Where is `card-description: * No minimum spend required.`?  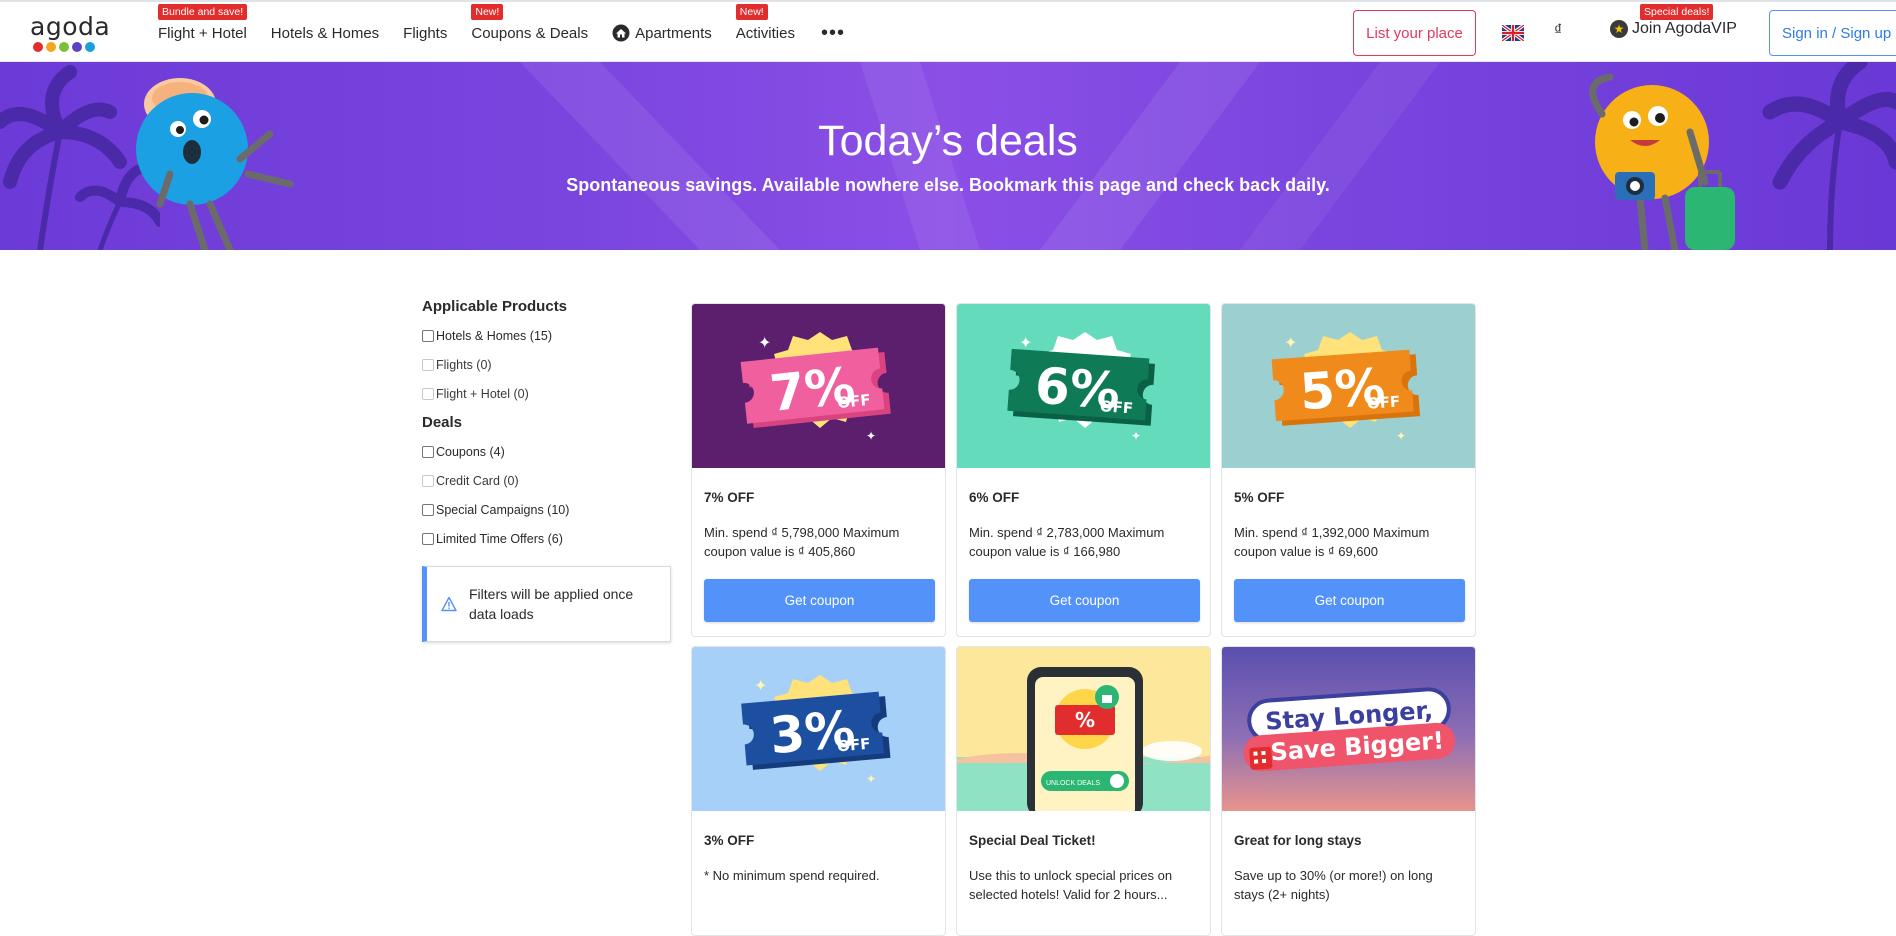 card-description: * No minimum spend required. is located at coordinates (792, 875).